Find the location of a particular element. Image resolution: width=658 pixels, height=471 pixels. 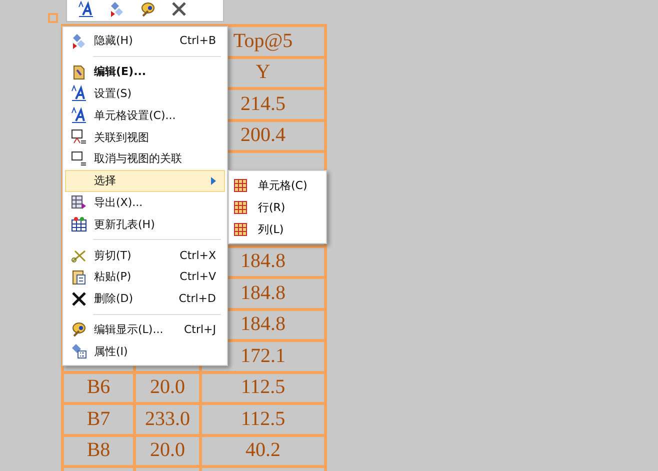

view-link-icon is located at coordinates (79, 137).